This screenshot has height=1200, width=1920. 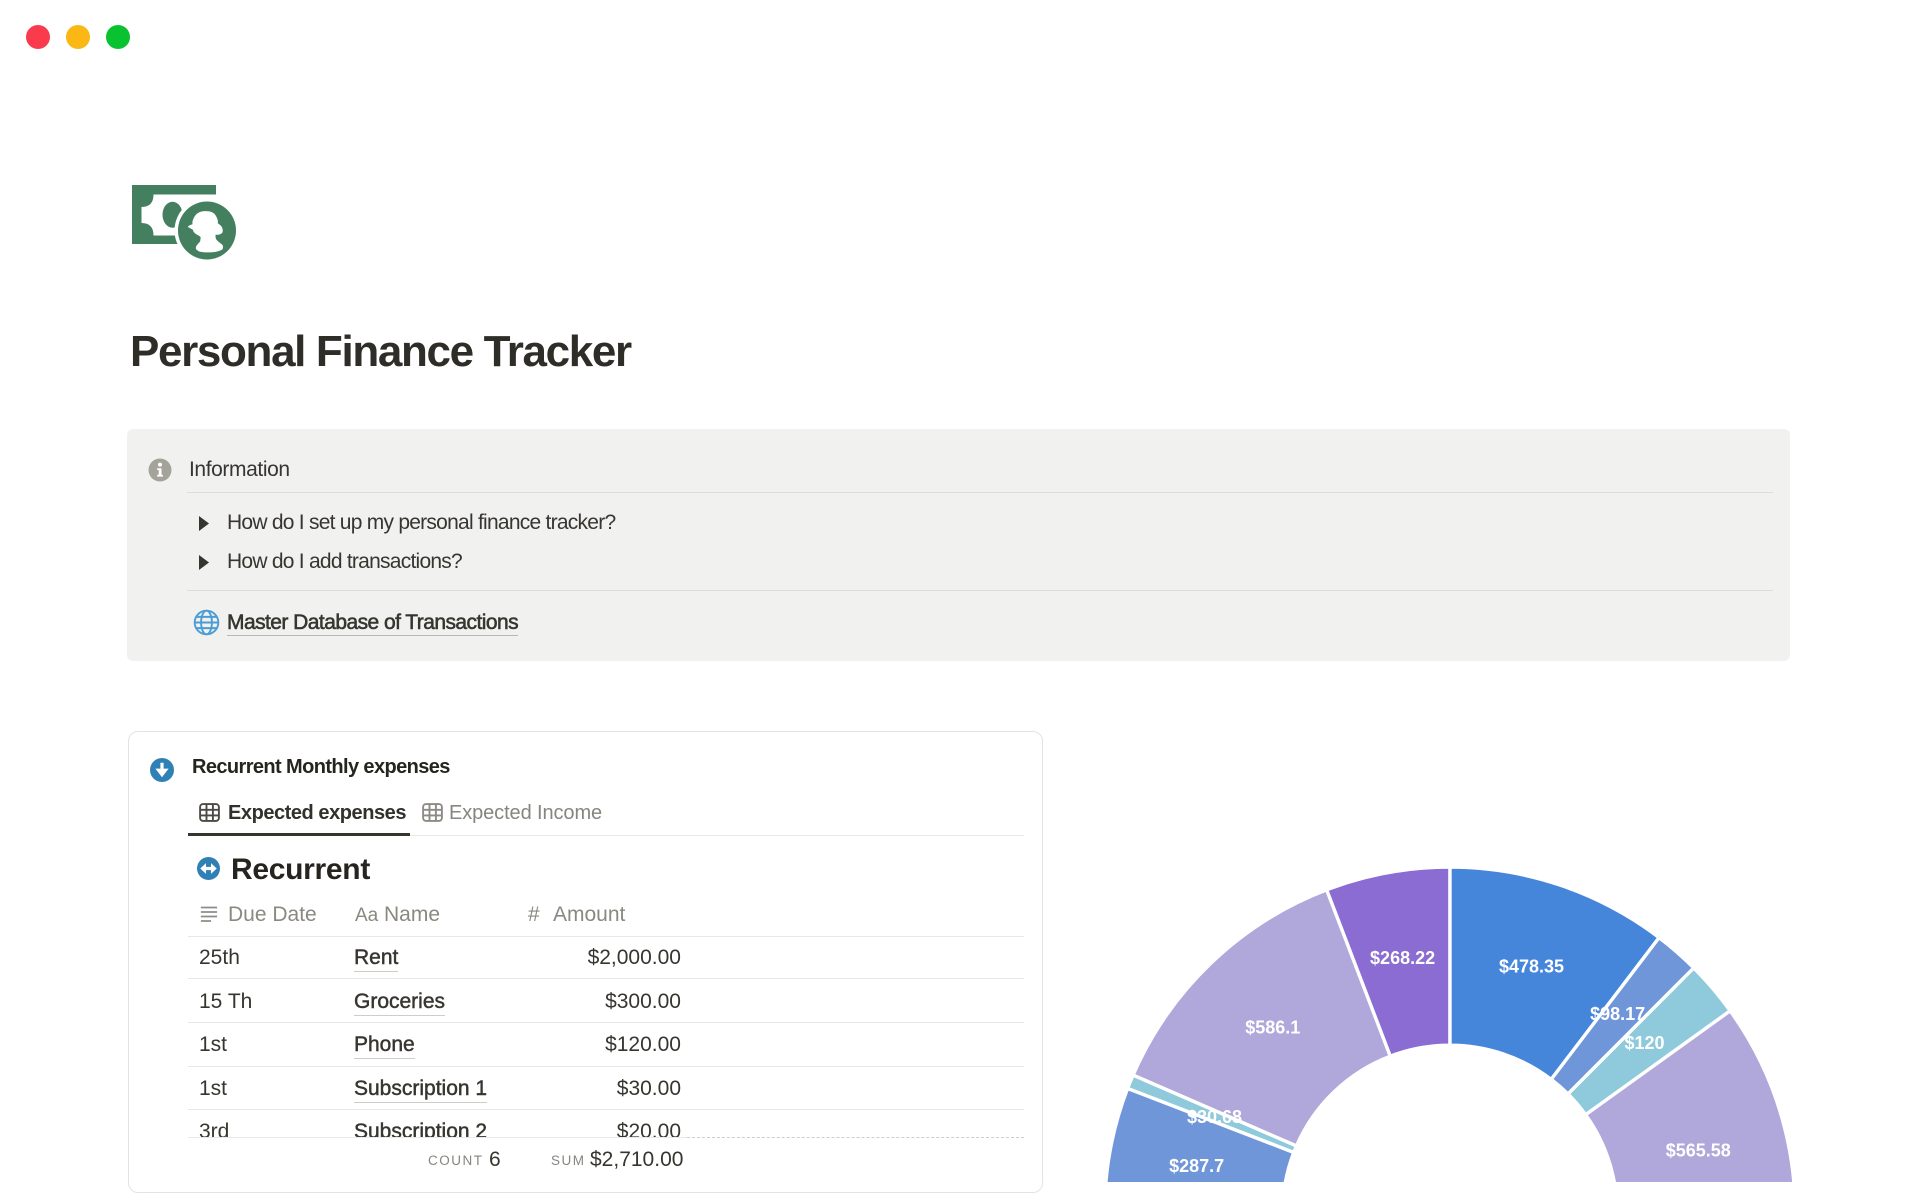 I want to click on svg-text: $478.35, so click(x=1531, y=967).